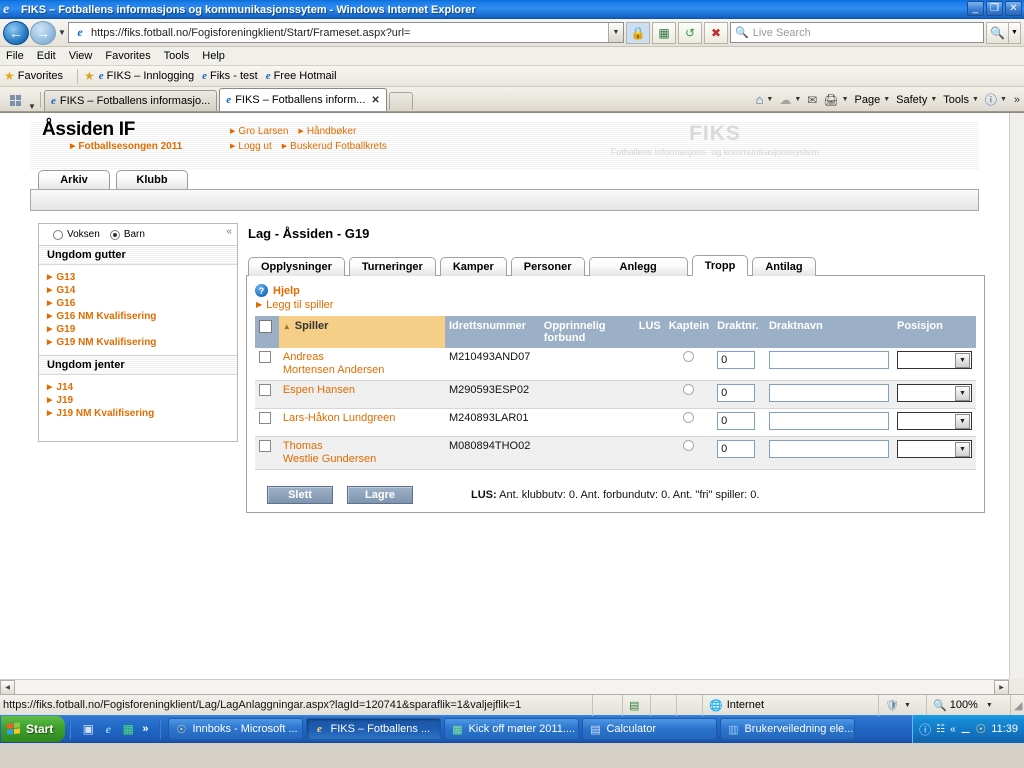  What do you see at coordinates (327, 131) in the screenshot?
I see `handbooks-link: Håndbøker` at bounding box center [327, 131].